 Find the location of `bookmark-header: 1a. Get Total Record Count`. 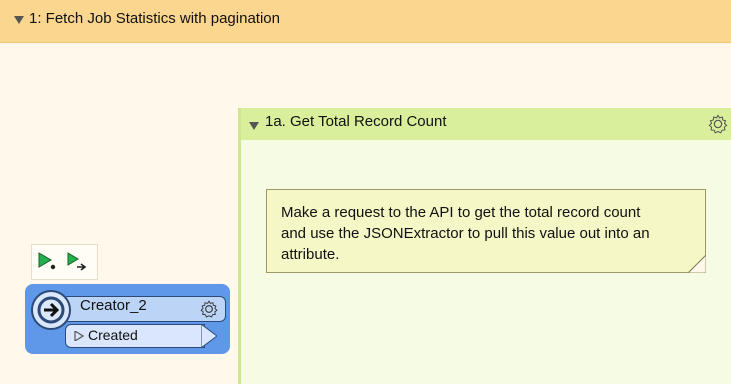

bookmark-header: 1a. Get Total Record Count is located at coordinates (486, 124).